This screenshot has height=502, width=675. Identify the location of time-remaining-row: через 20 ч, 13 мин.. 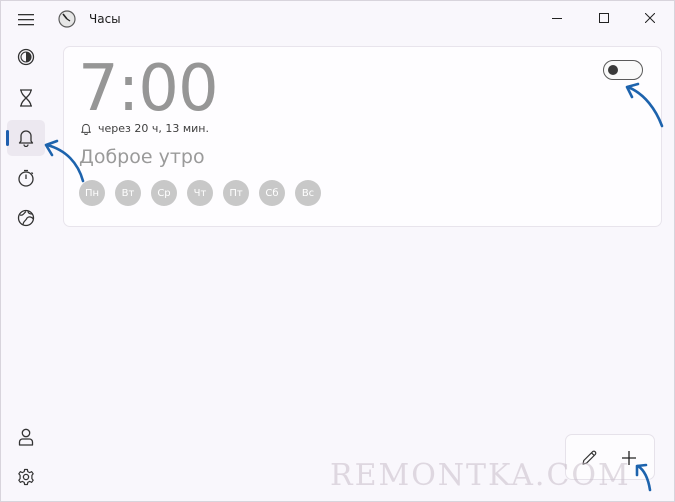
(144, 128).